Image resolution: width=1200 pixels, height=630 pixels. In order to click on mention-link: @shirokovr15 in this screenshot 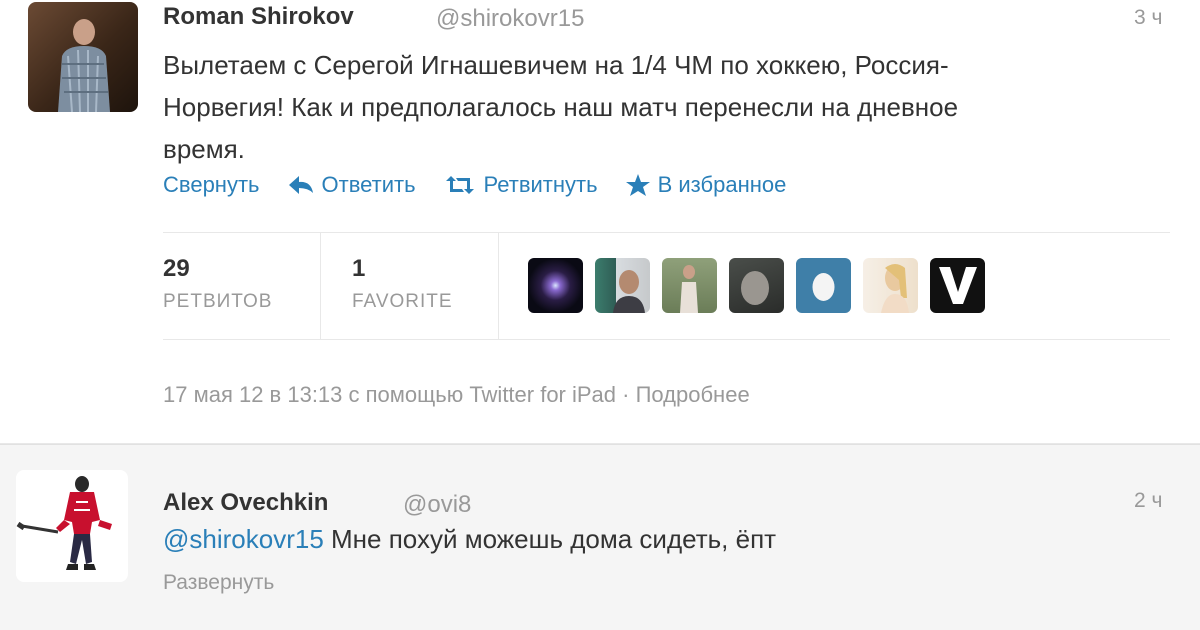, I will do `click(243, 539)`.